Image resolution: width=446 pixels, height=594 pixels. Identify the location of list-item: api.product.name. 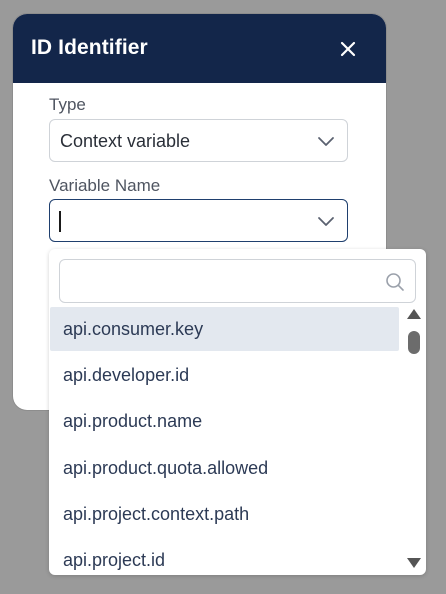
(224, 421).